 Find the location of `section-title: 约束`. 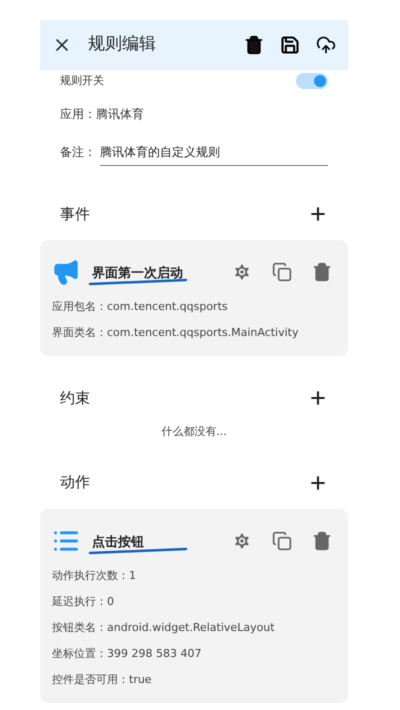

section-title: 约束 is located at coordinates (75, 398).